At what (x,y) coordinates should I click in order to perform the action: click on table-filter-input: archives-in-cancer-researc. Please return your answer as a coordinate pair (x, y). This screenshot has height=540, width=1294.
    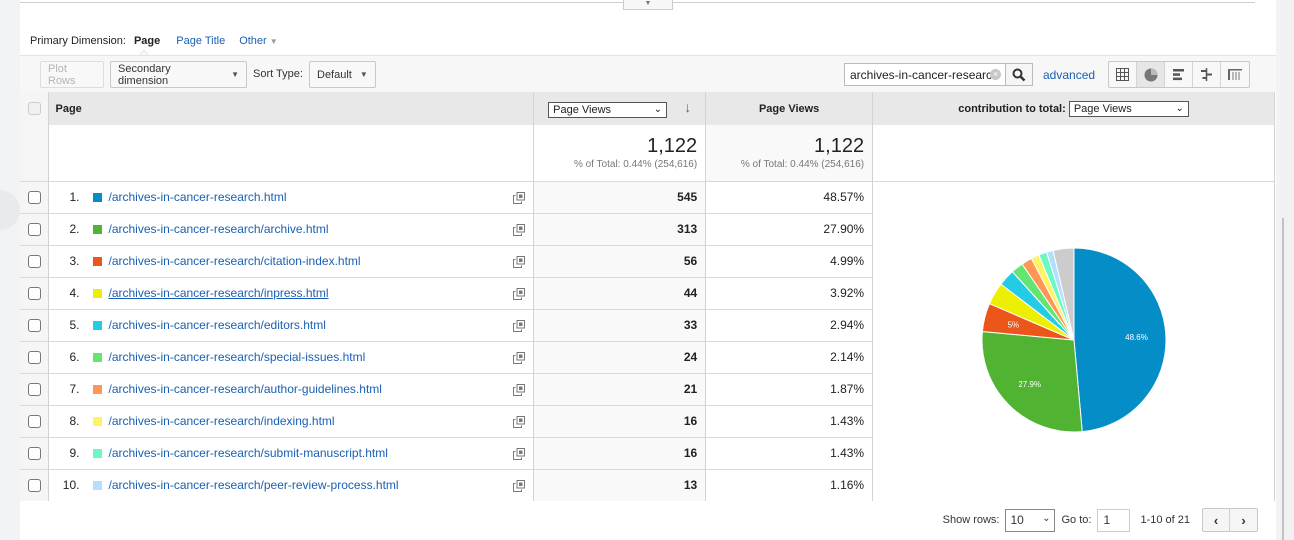
    Looking at the image, I should click on (925, 74).